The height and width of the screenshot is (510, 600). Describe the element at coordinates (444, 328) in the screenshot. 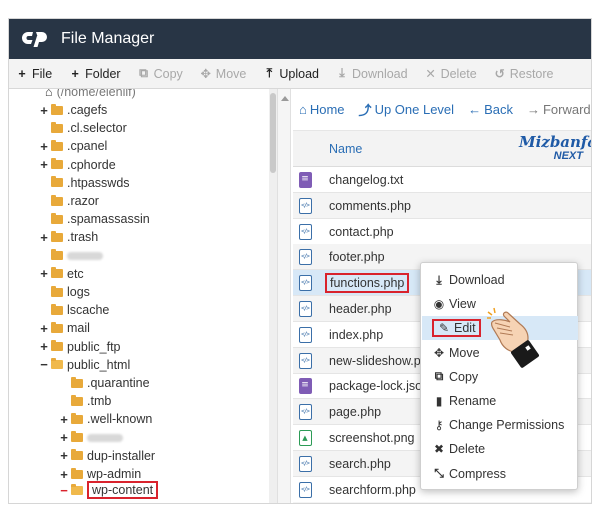

I see `pencil-icon: ✎` at that location.